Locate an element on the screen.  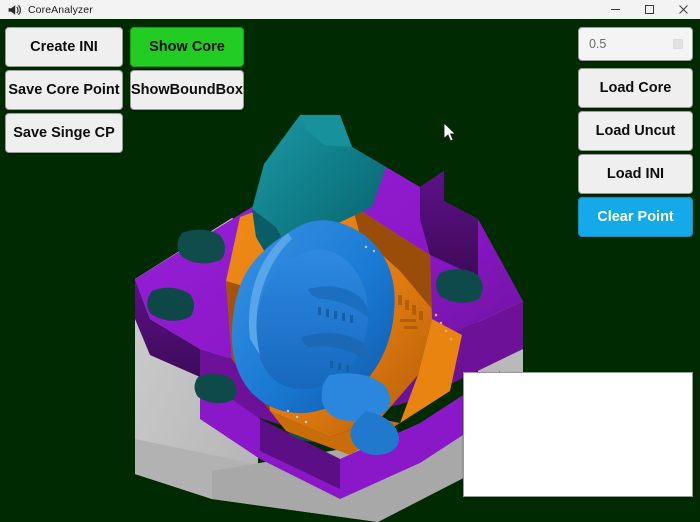
maximize-icon is located at coordinates (649, 9).